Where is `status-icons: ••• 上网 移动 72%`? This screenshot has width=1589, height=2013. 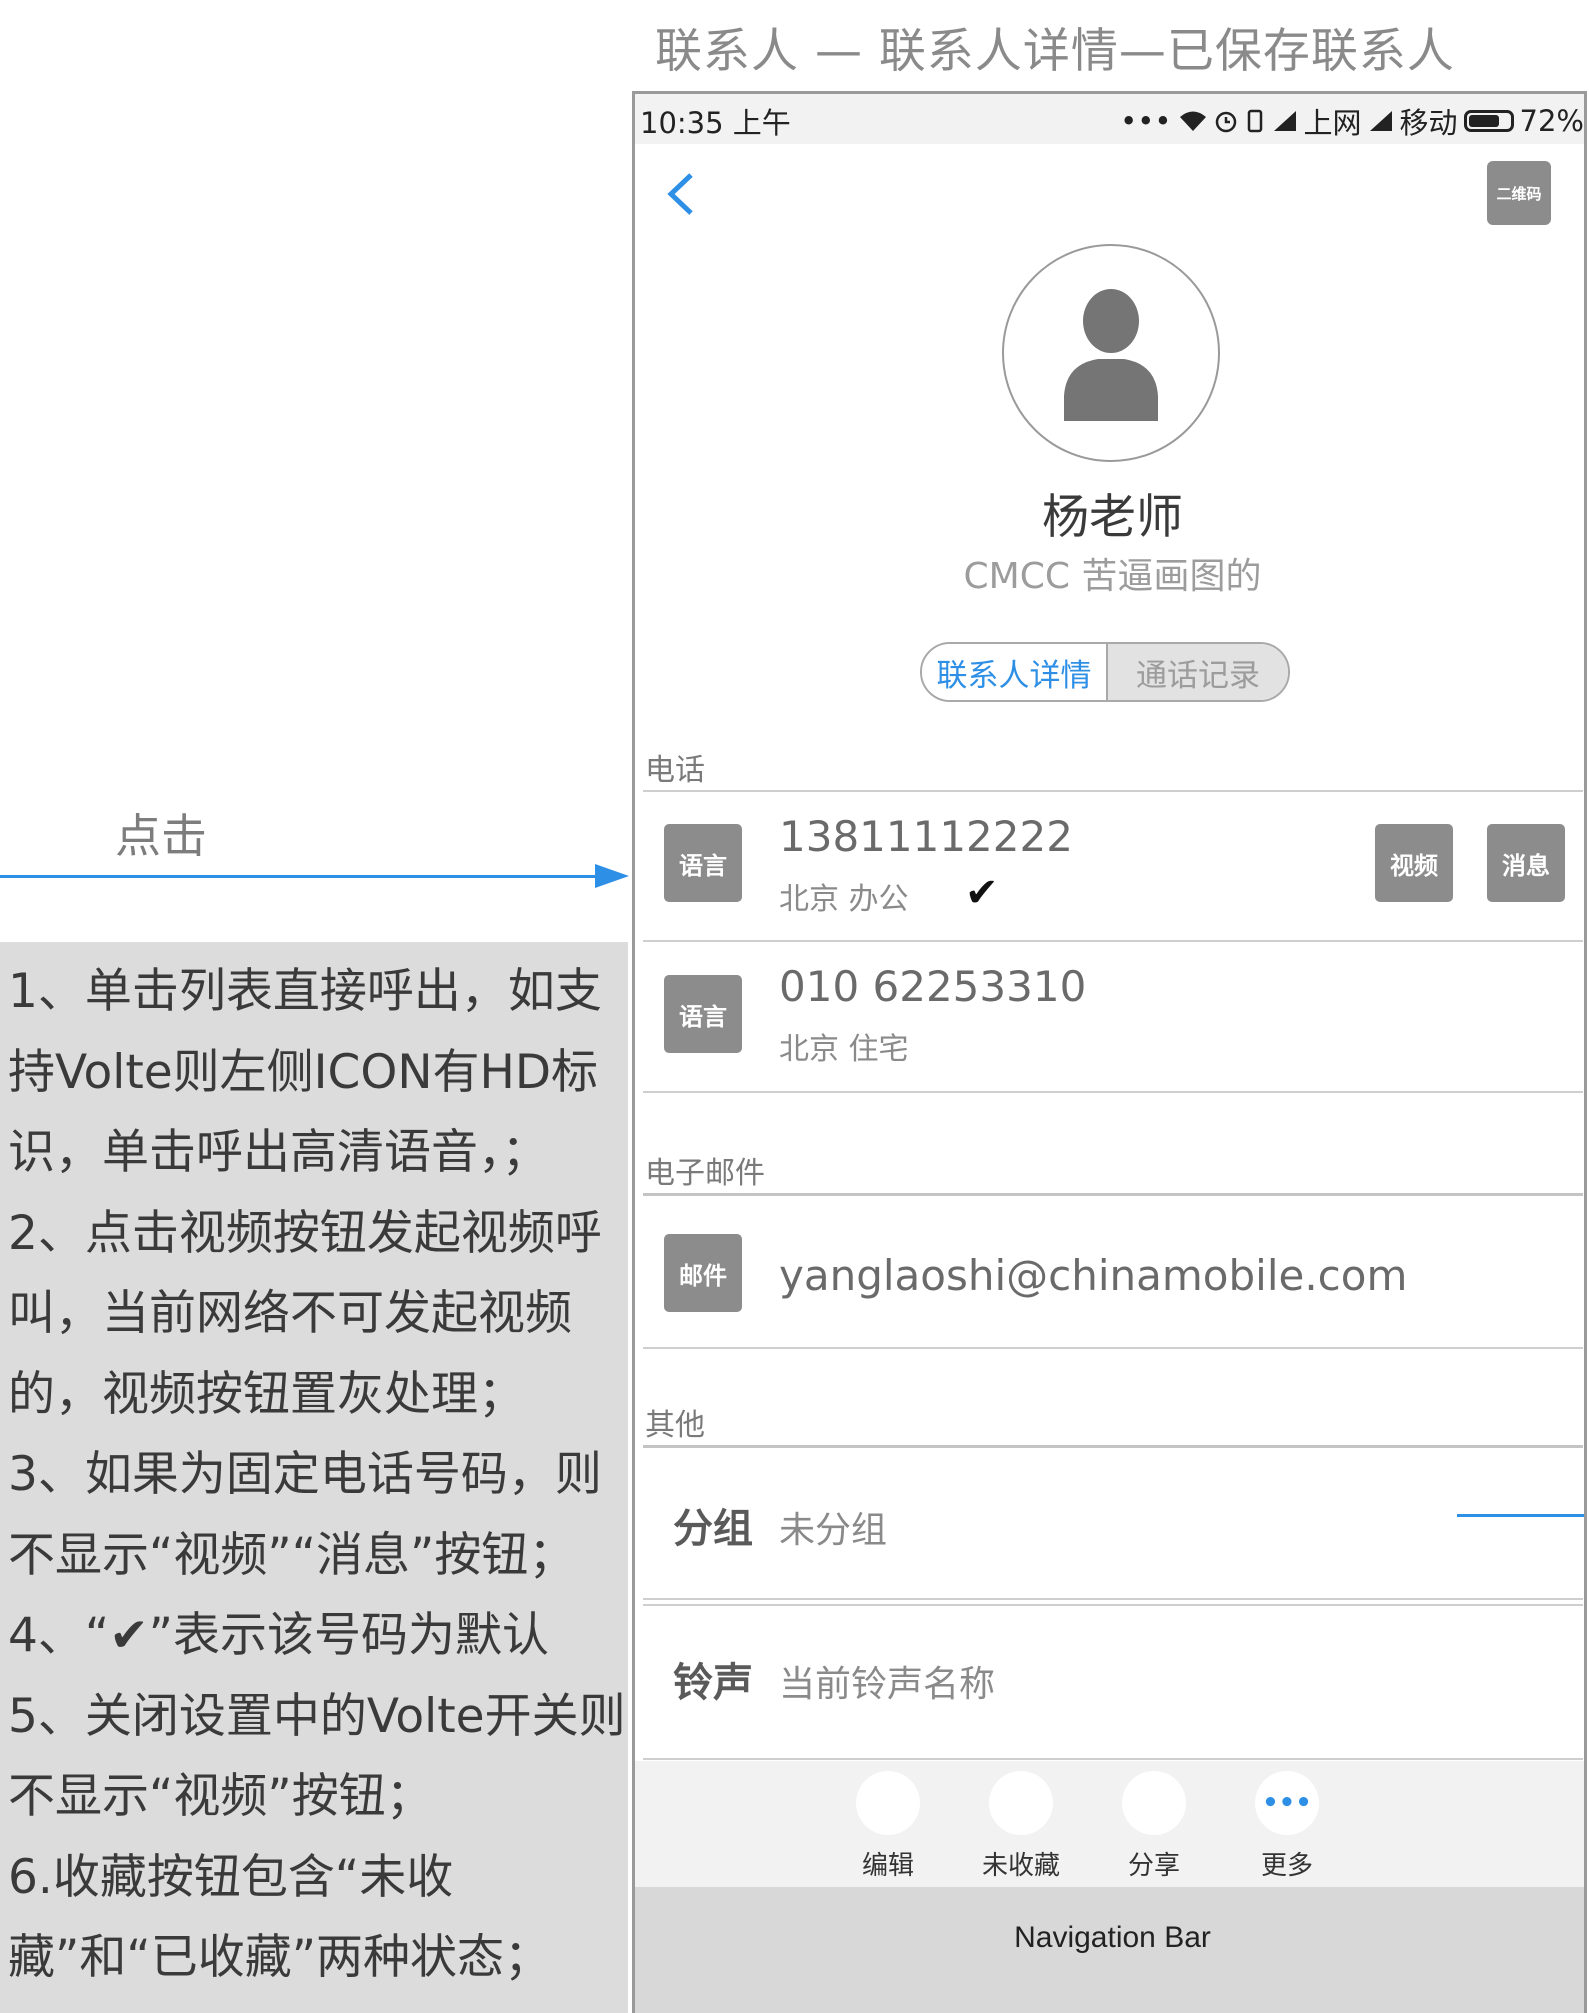 status-icons: ••• 上网 移动 72% is located at coordinates (1352, 121).